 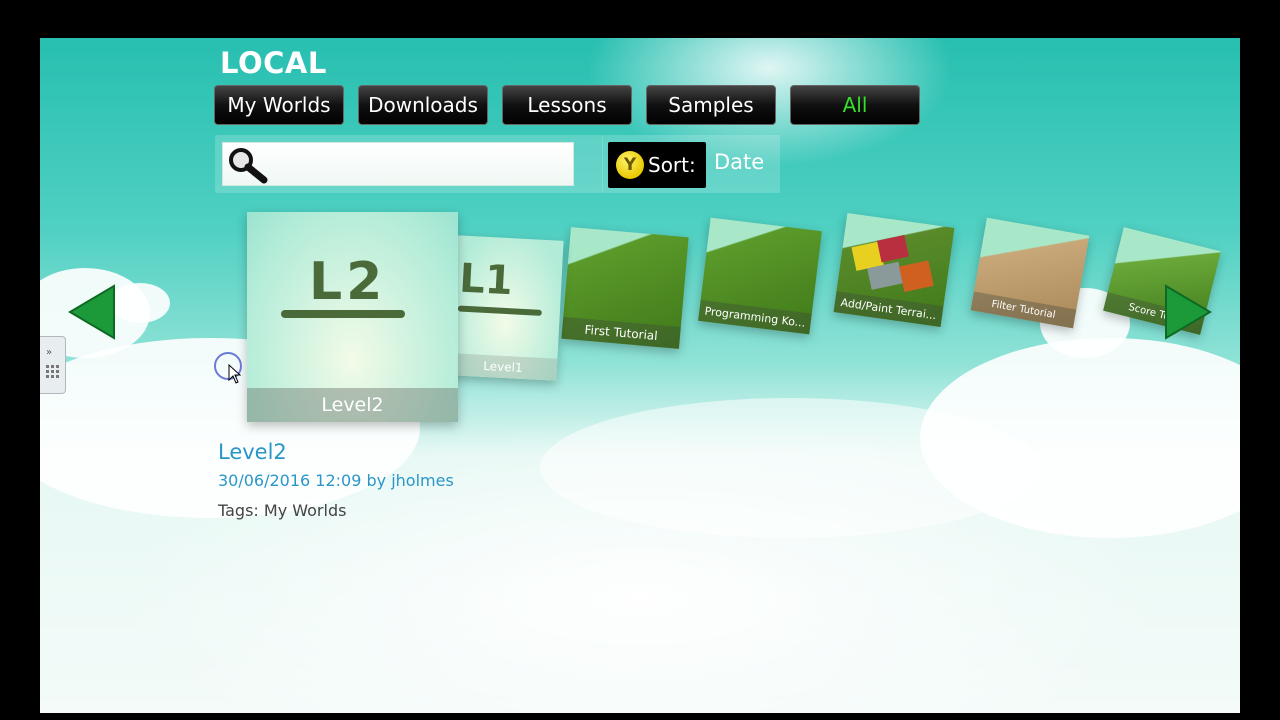 What do you see at coordinates (506, 308) in the screenshot?
I see `world-card: L1 Level1` at bounding box center [506, 308].